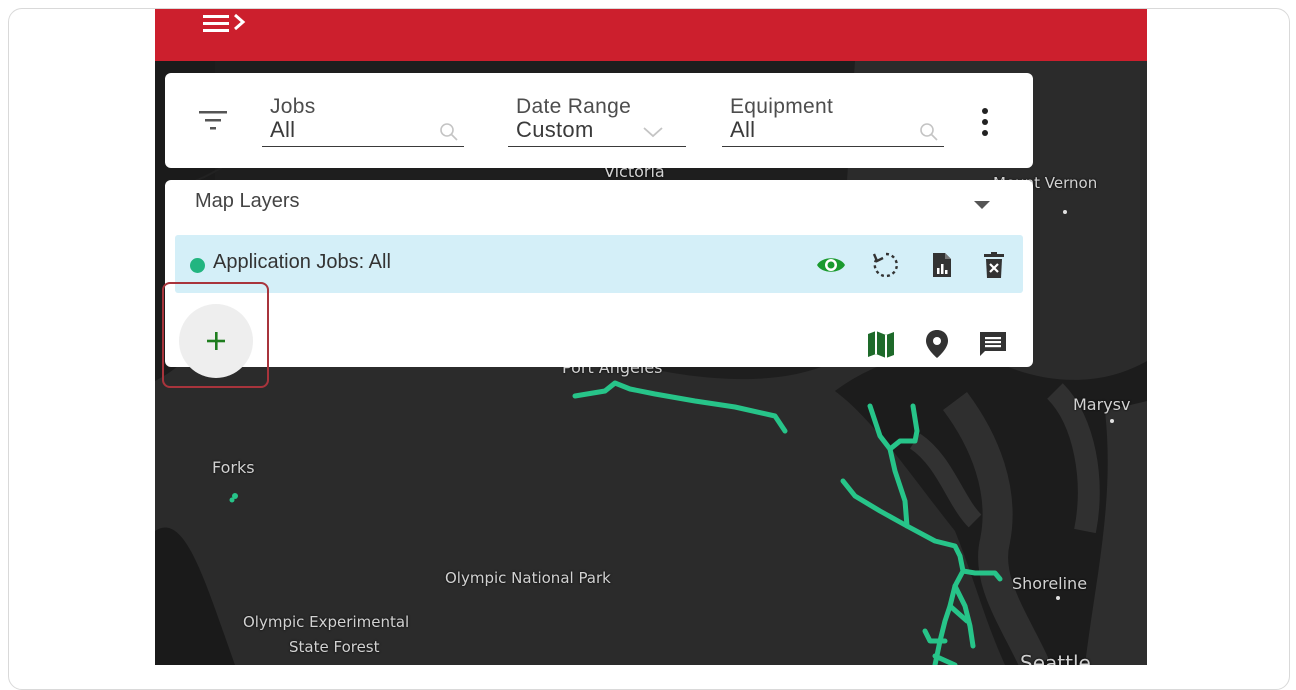  Describe the element at coordinates (982, 204) in the screenshot. I see `caret-down-icon` at that location.